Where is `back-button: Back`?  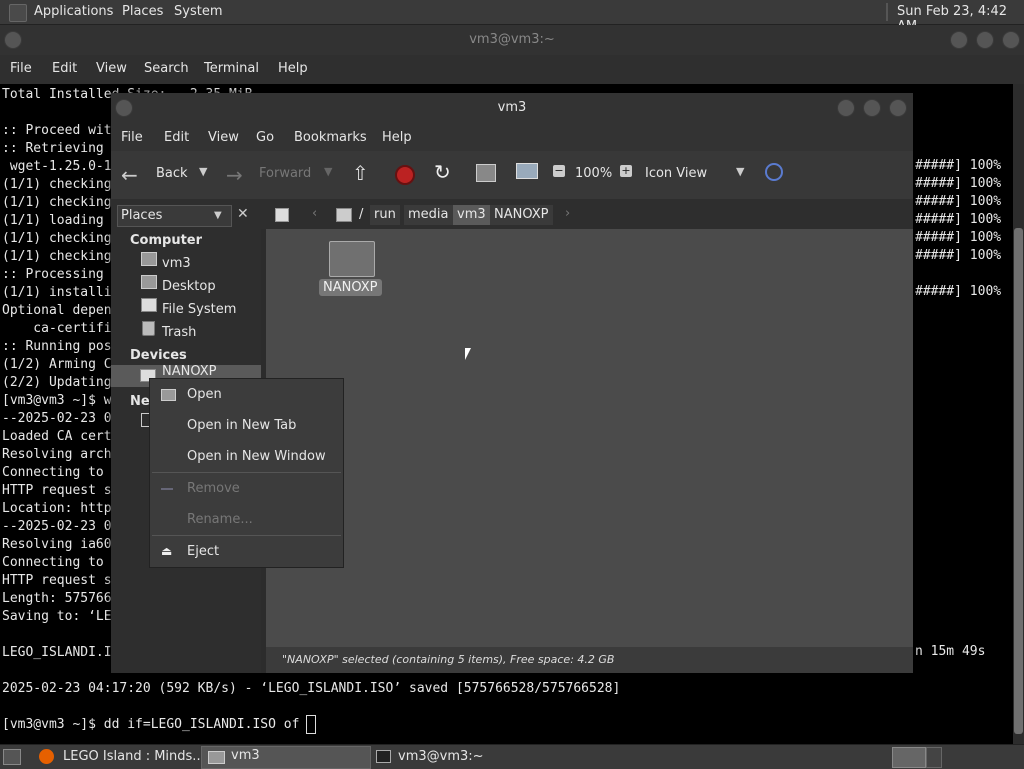 back-button: Back is located at coordinates (172, 173).